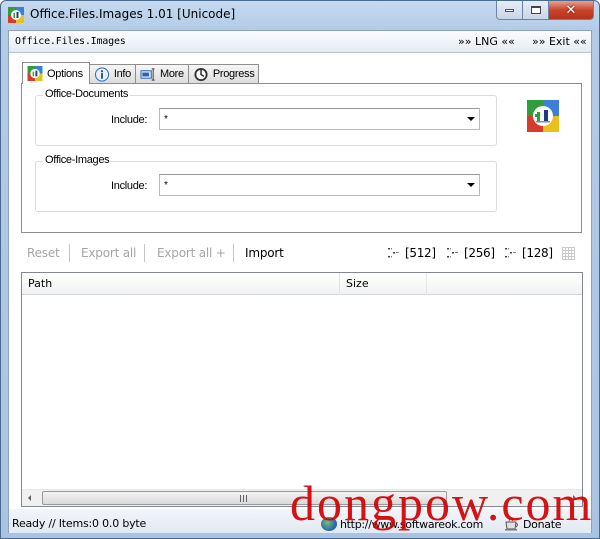 The width and height of the screenshot is (600, 539). What do you see at coordinates (300, 42) in the screenshot?
I see `menu-bar: Office.Files.Images »» LNG «« »» Exit ««` at bounding box center [300, 42].